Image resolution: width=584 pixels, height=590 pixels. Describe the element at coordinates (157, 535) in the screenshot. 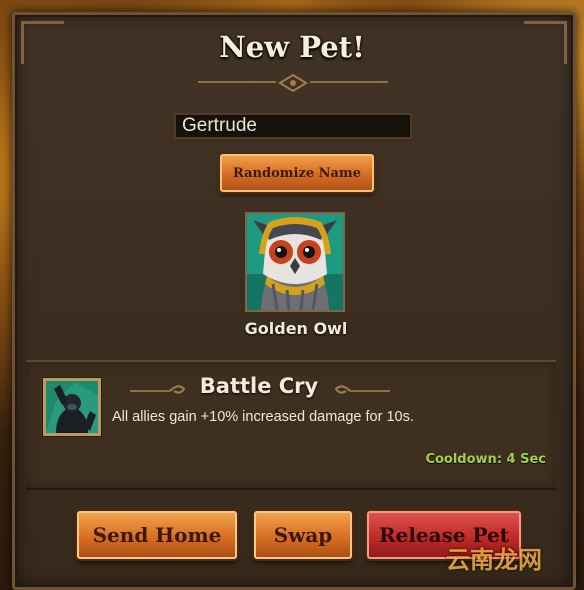

I see `send-home-button: Send Home` at that location.